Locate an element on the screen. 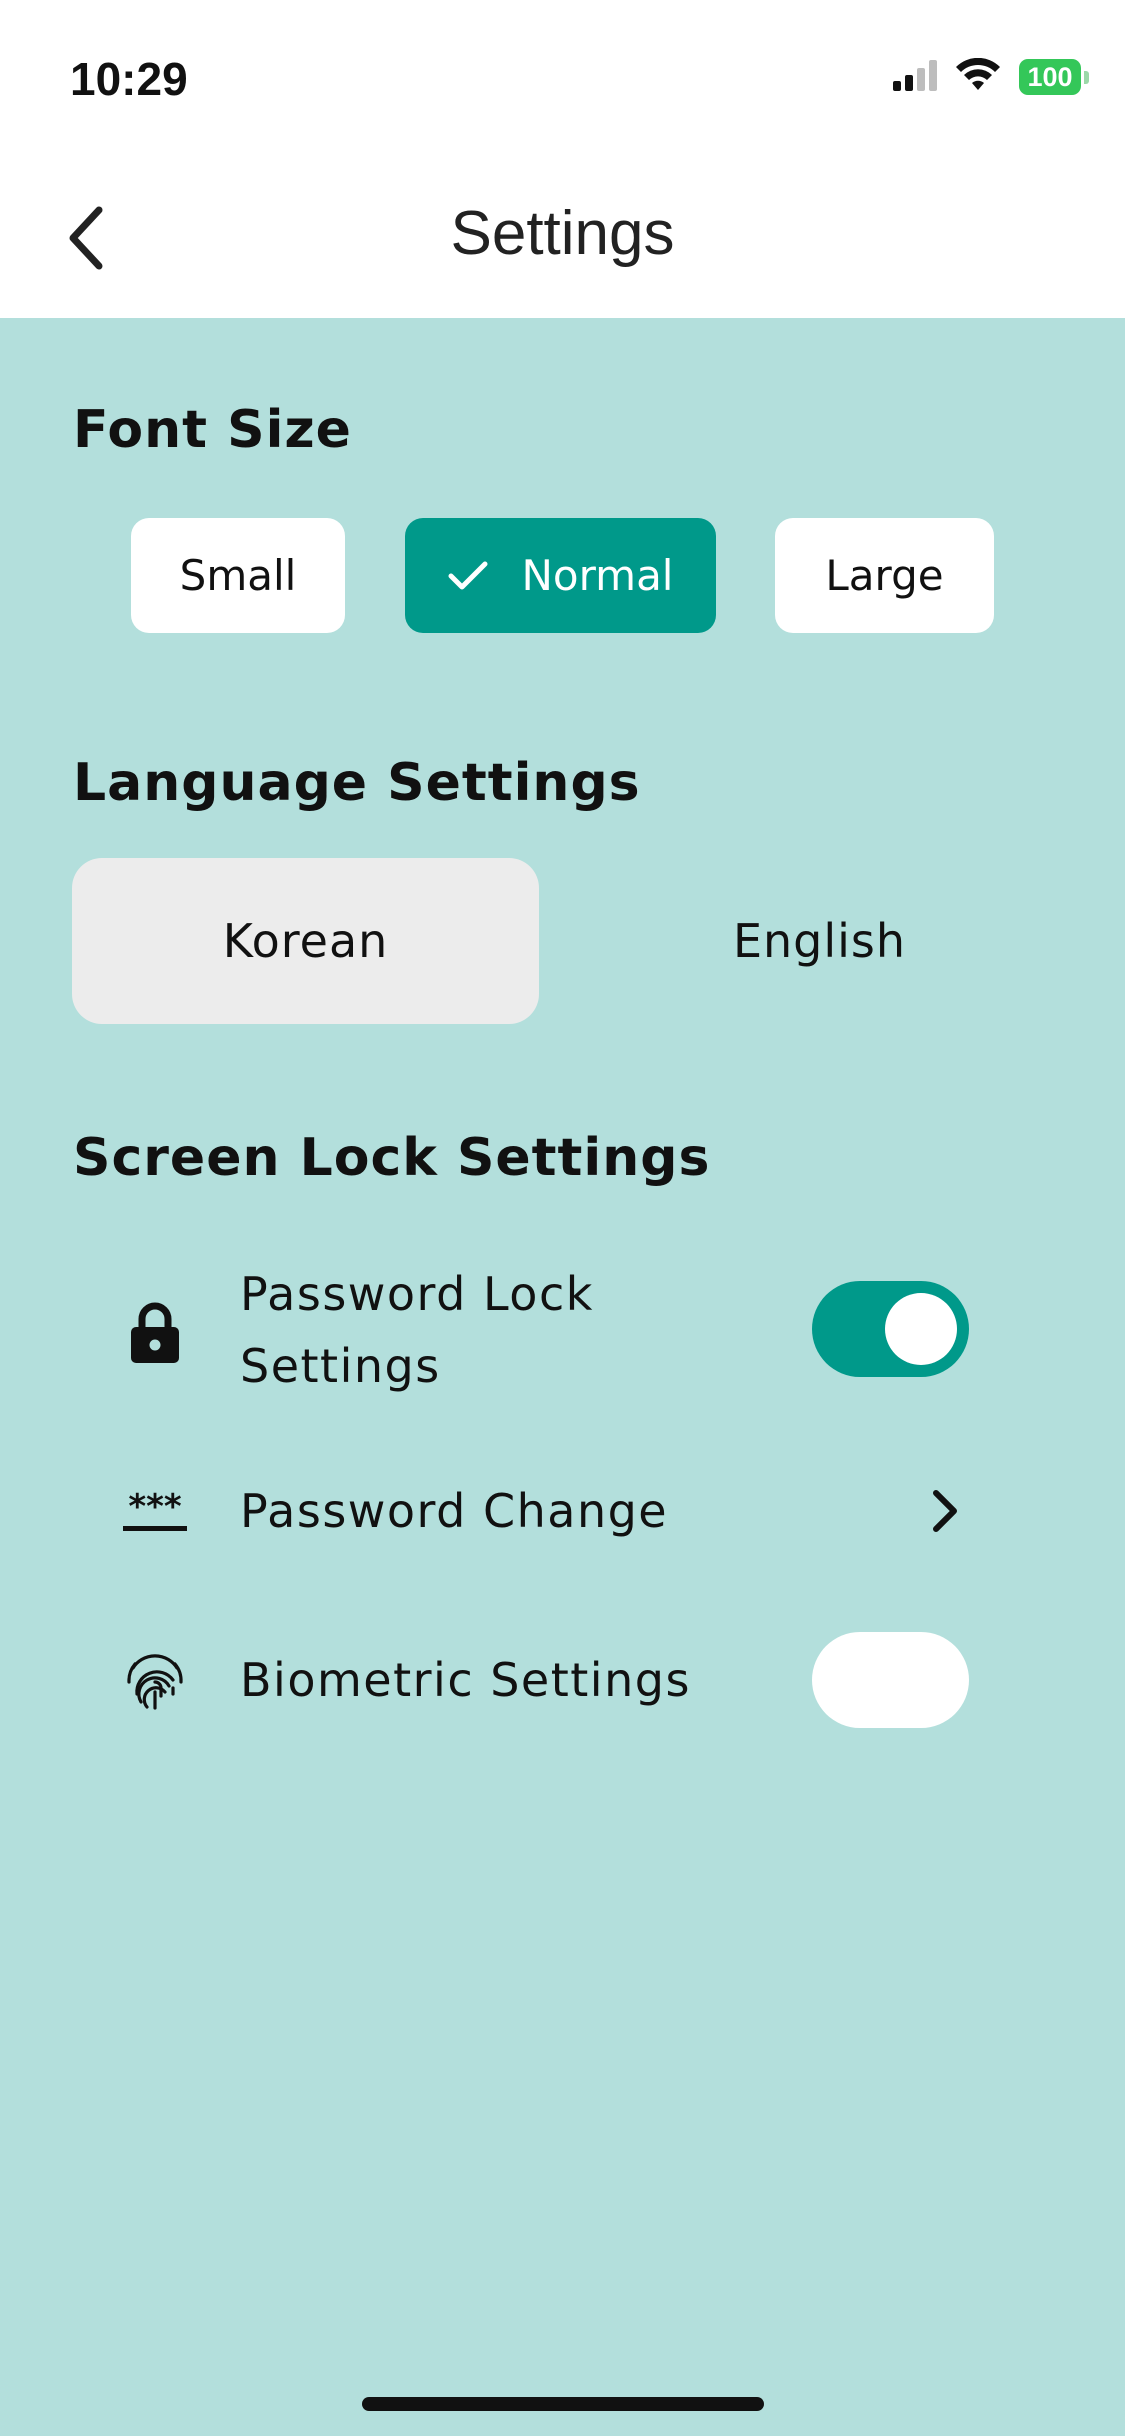  password-lock-toggle is located at coordinates (890, 1329).